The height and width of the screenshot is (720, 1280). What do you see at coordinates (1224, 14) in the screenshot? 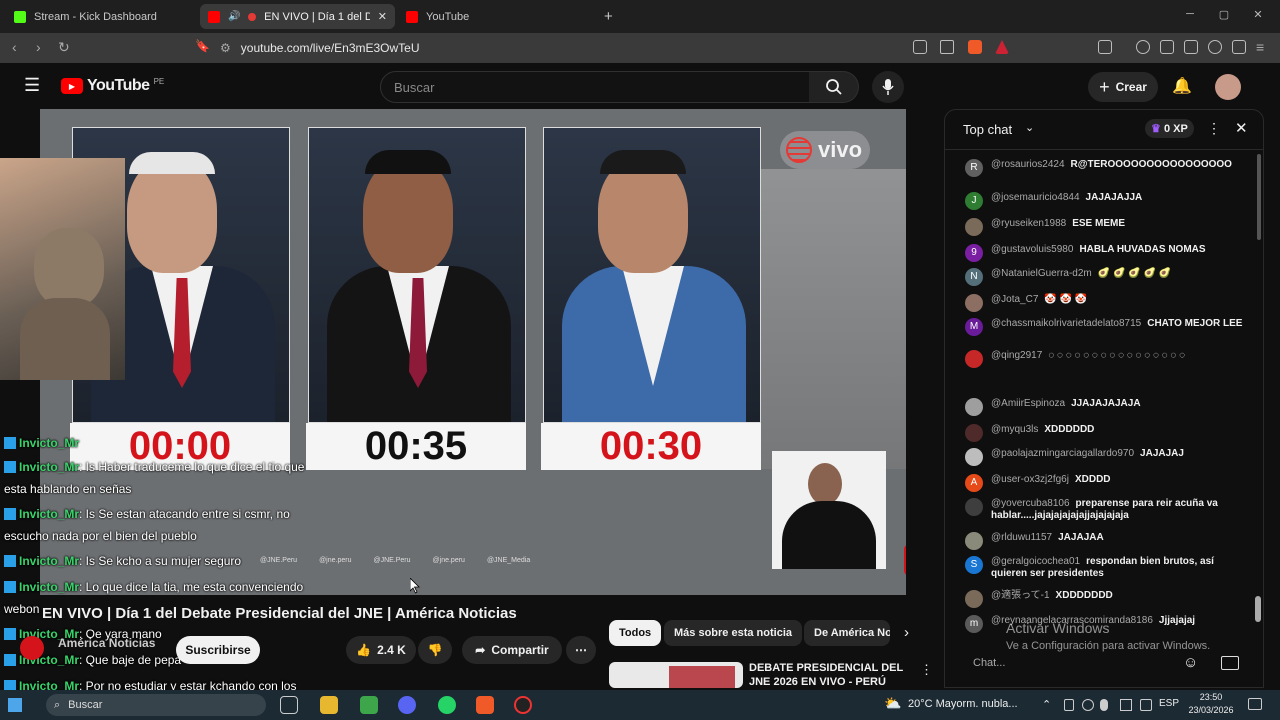
I see `maximize-icon: ▢` at bounding box center [1224, 14].